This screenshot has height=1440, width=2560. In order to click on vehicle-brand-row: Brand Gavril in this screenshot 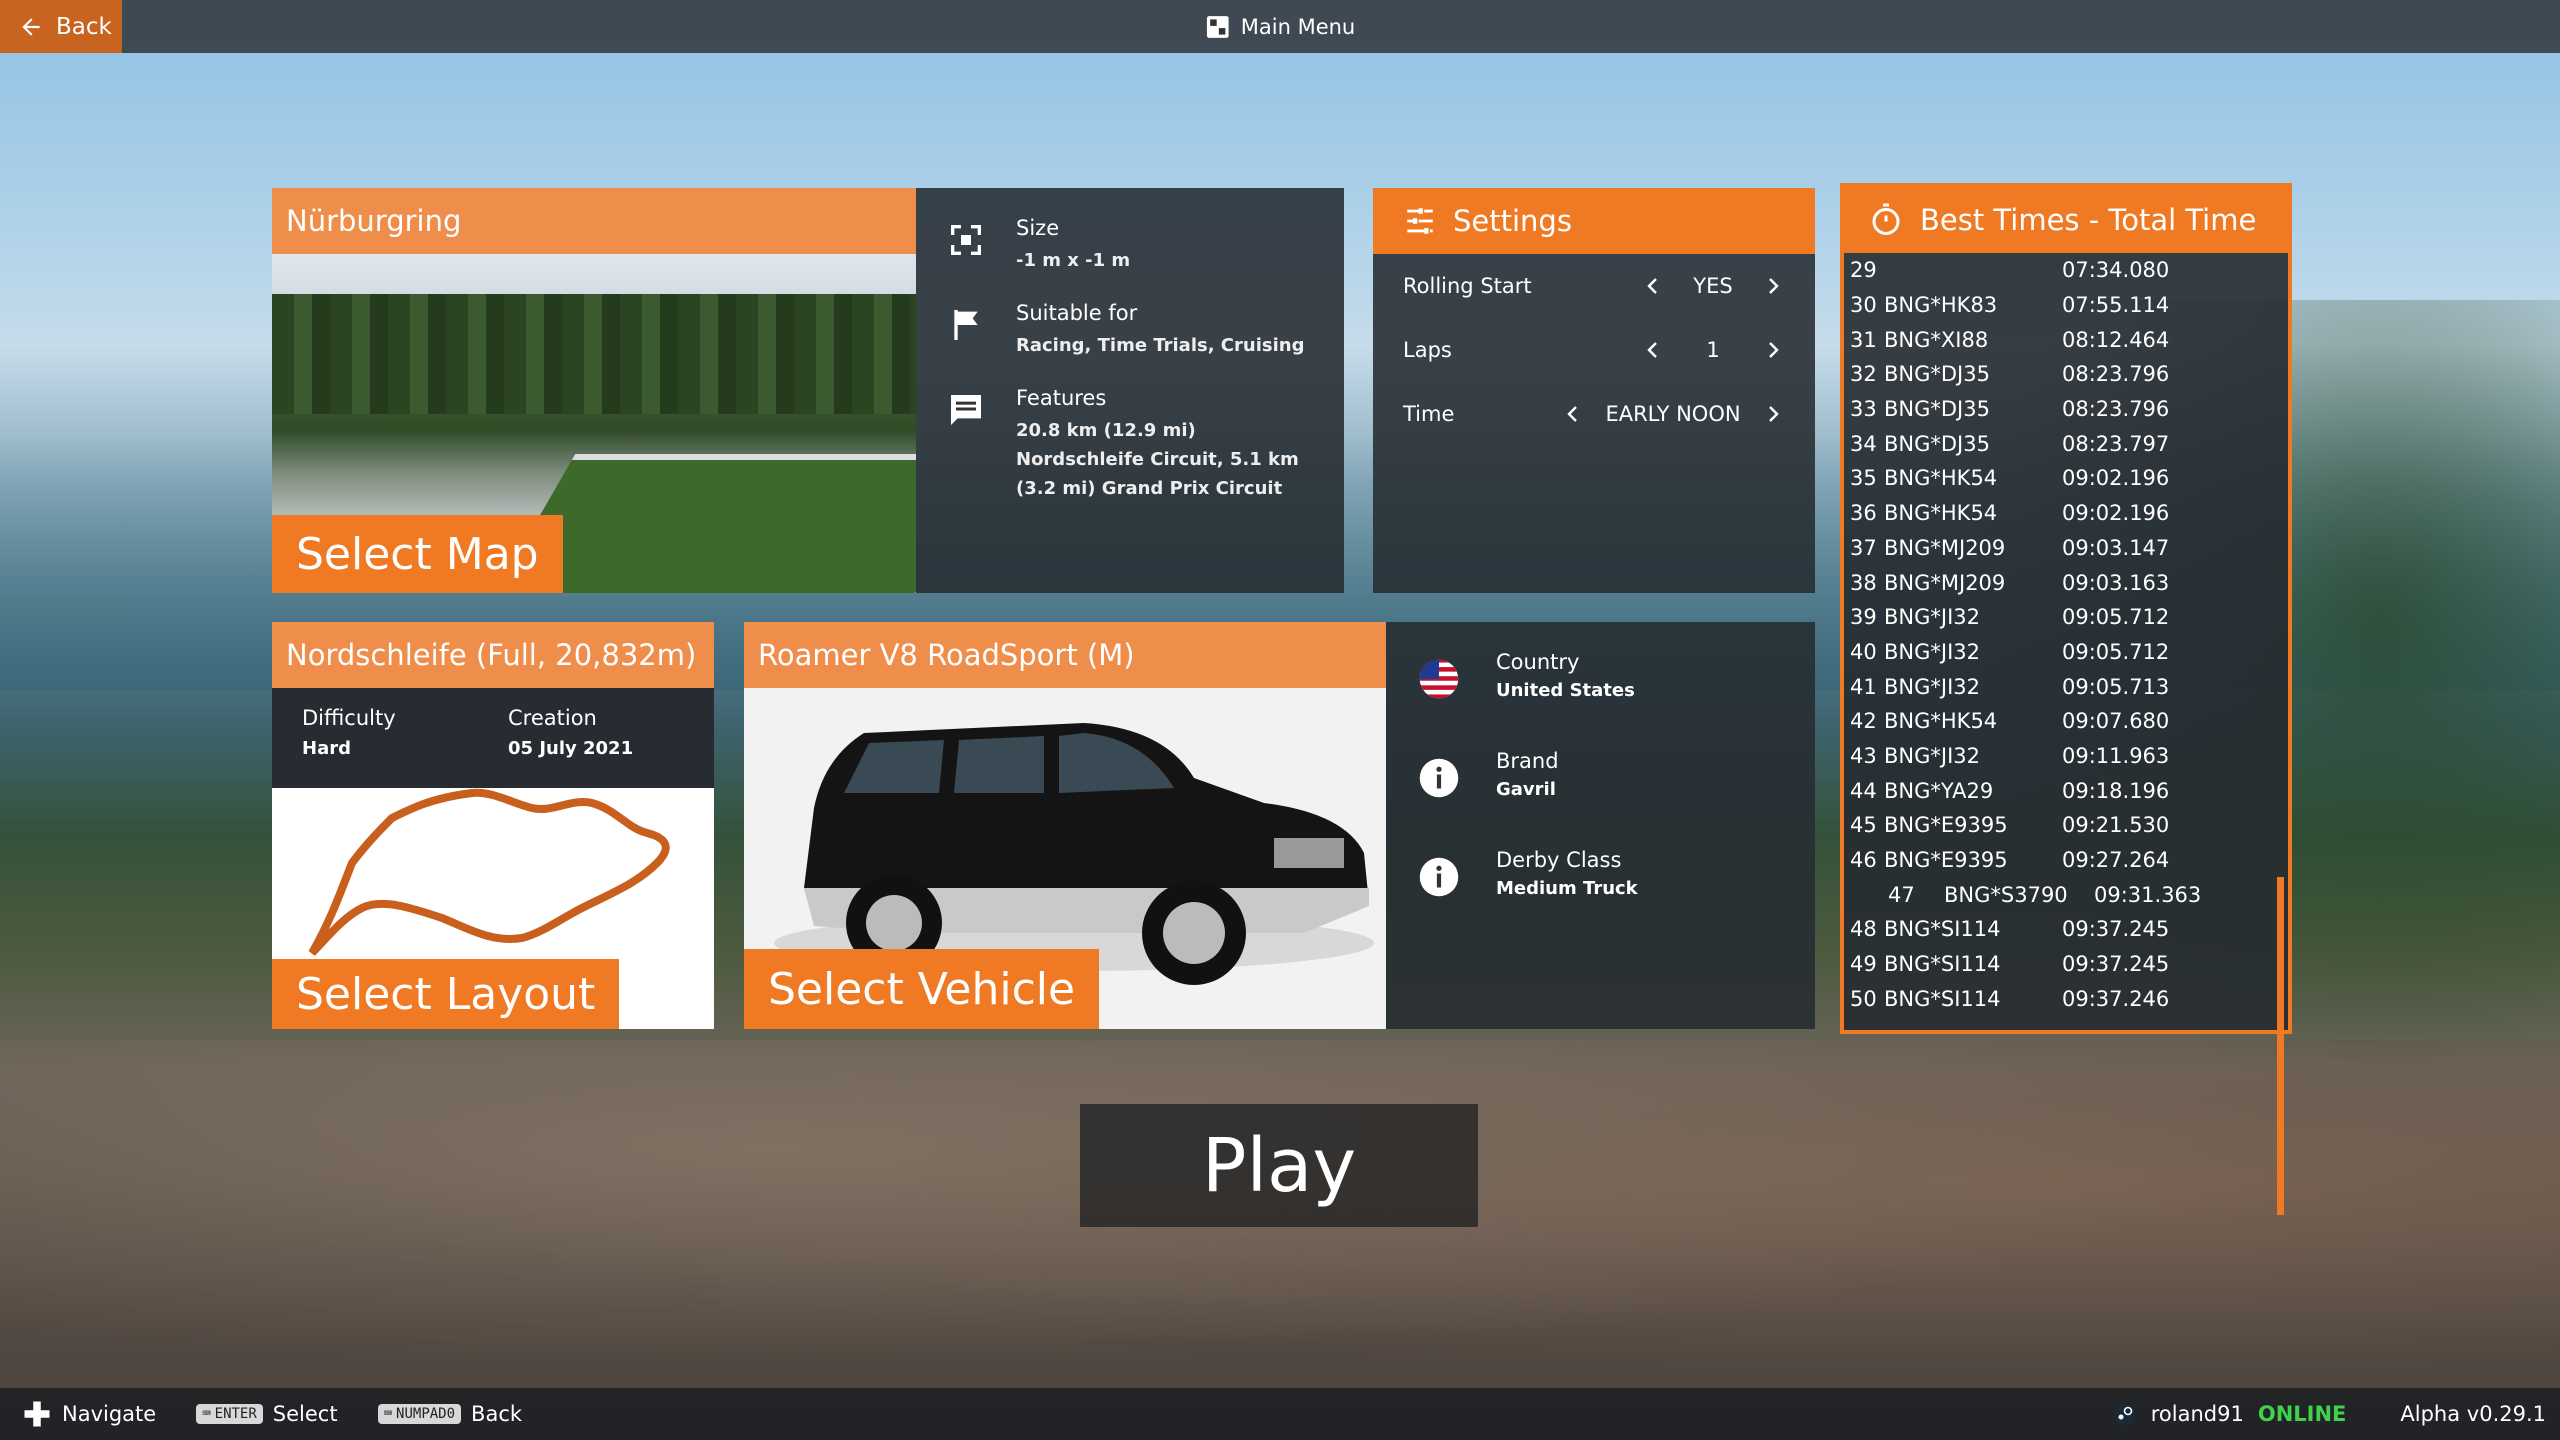, I will do `click(1616, 774)`.